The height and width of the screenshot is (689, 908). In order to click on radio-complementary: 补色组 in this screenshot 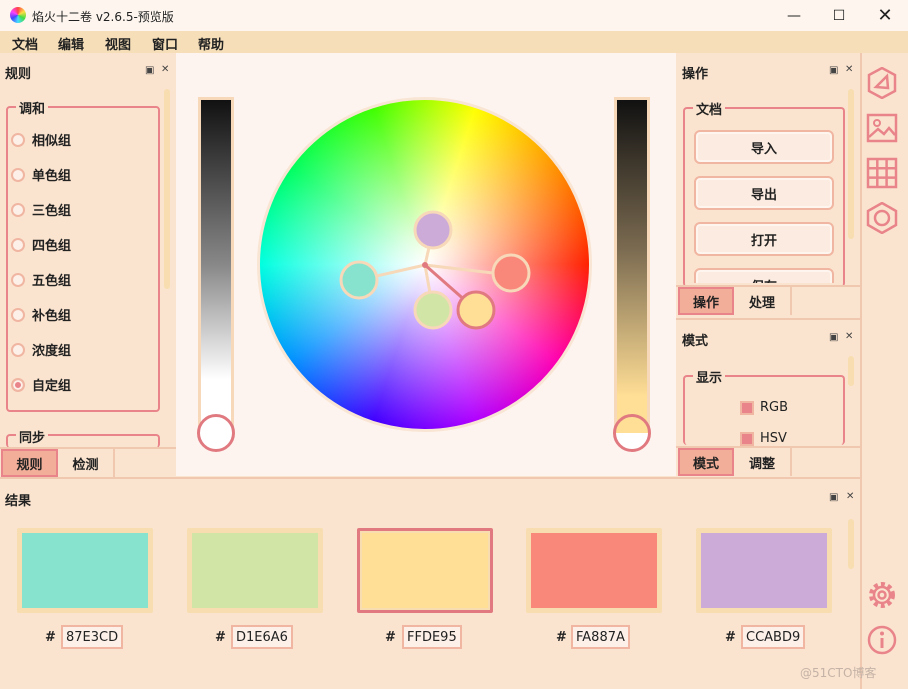, I will do `click(41, 314)`.